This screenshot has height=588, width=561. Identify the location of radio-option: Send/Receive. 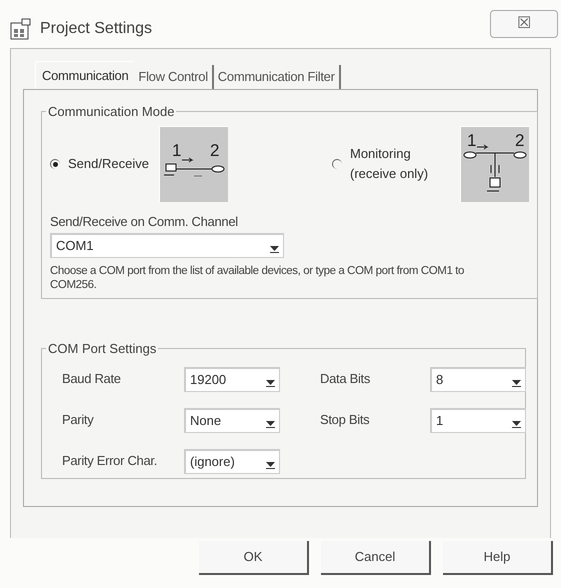
(104, 164).